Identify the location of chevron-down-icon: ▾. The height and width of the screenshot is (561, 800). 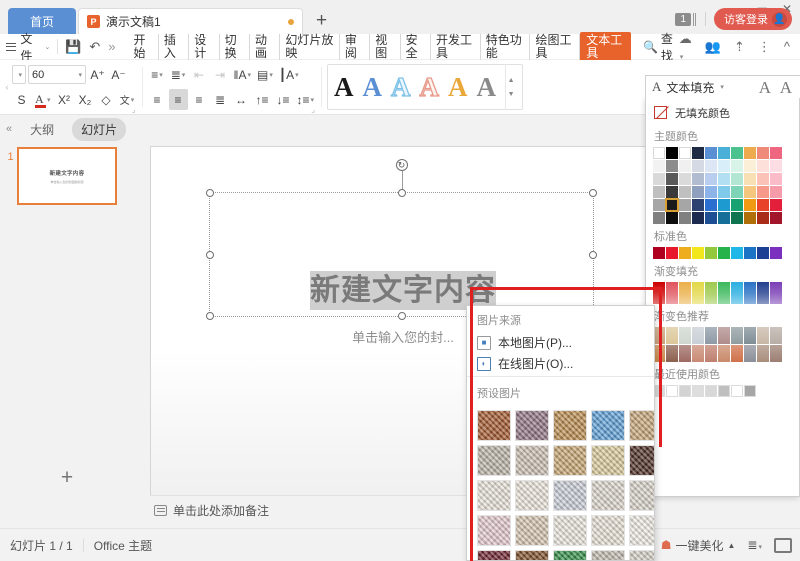
(722, 87).